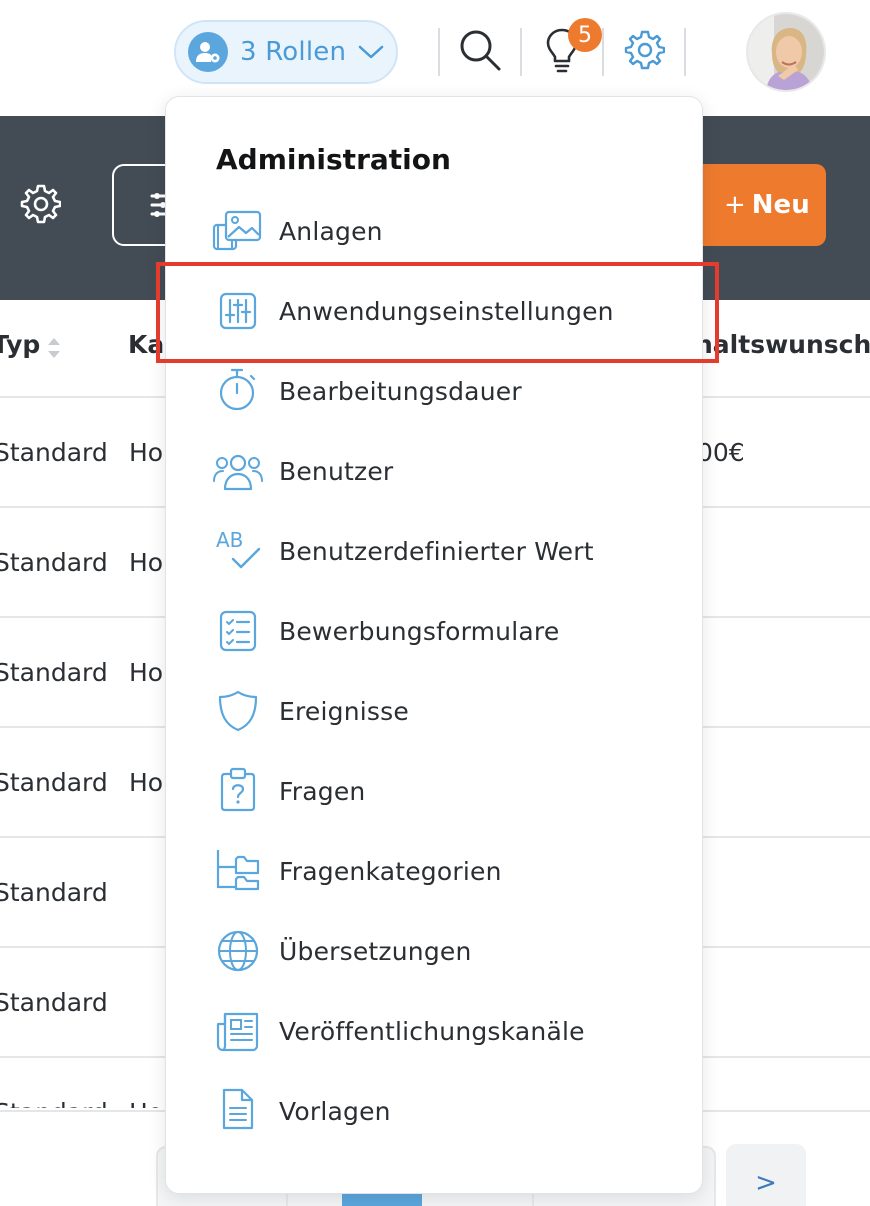 The width and height of the screenshot is (870, 1206). Describe the element at coordinates (721, 452) in the screenshot. I see `cell-gehalt: 00€` at that location.